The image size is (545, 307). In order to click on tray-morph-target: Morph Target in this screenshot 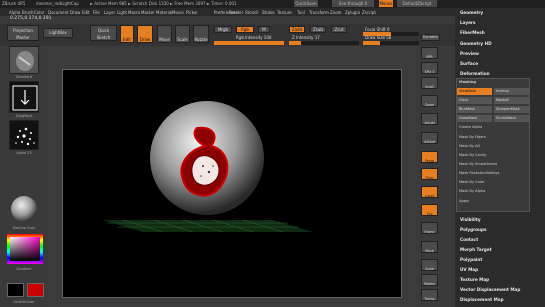, I will do `click(476, 249)`.